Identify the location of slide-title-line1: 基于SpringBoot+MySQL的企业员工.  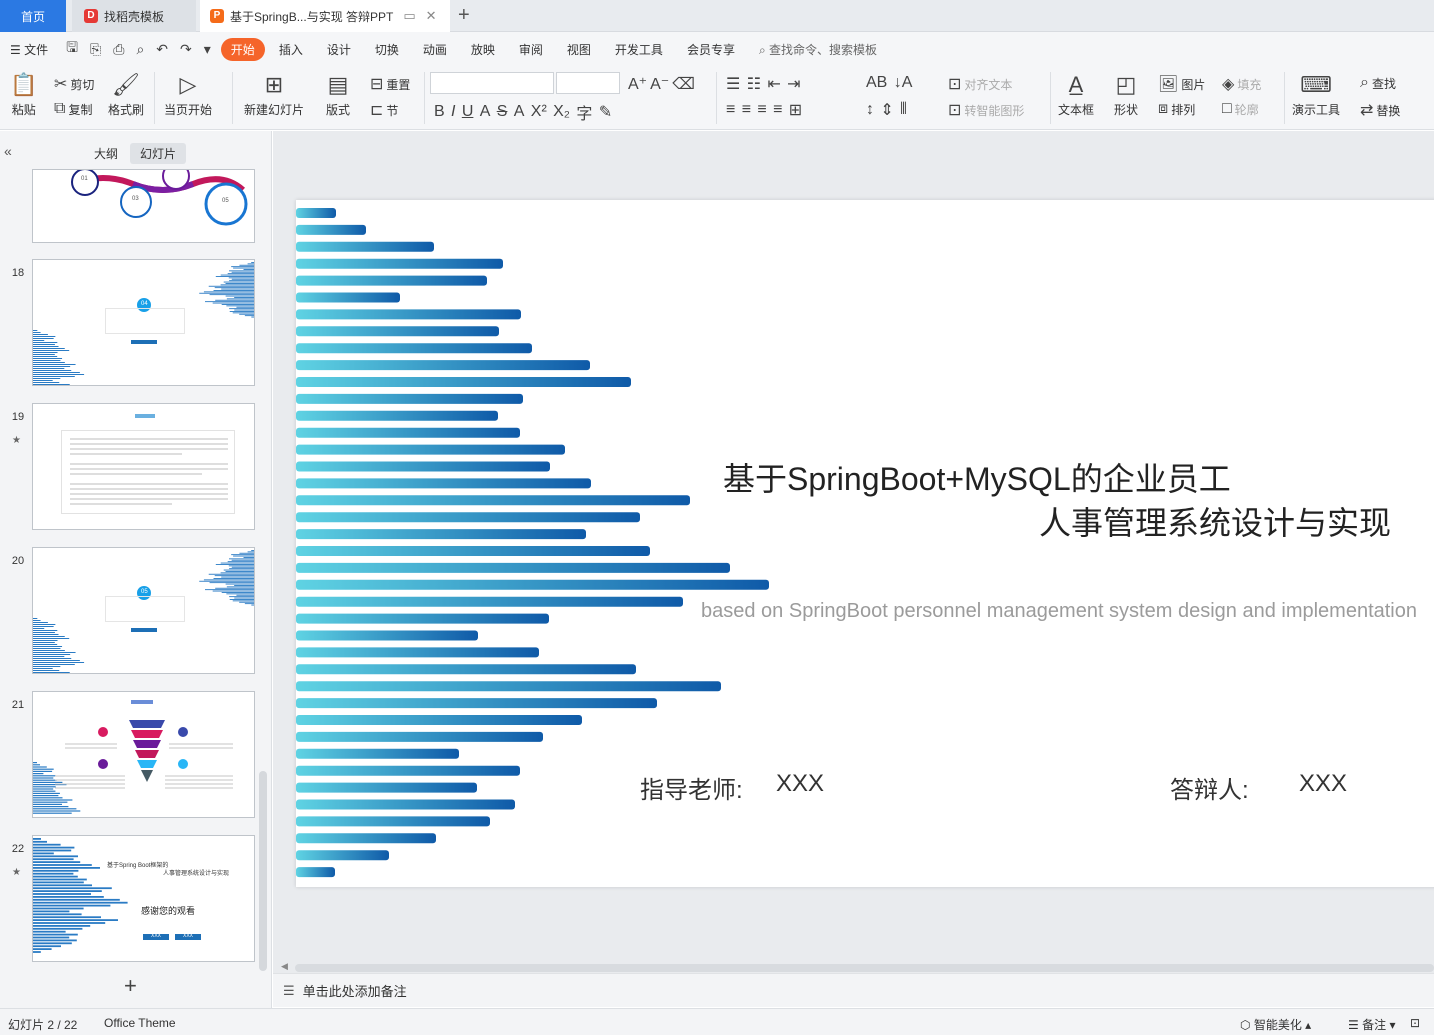
(977, 477).